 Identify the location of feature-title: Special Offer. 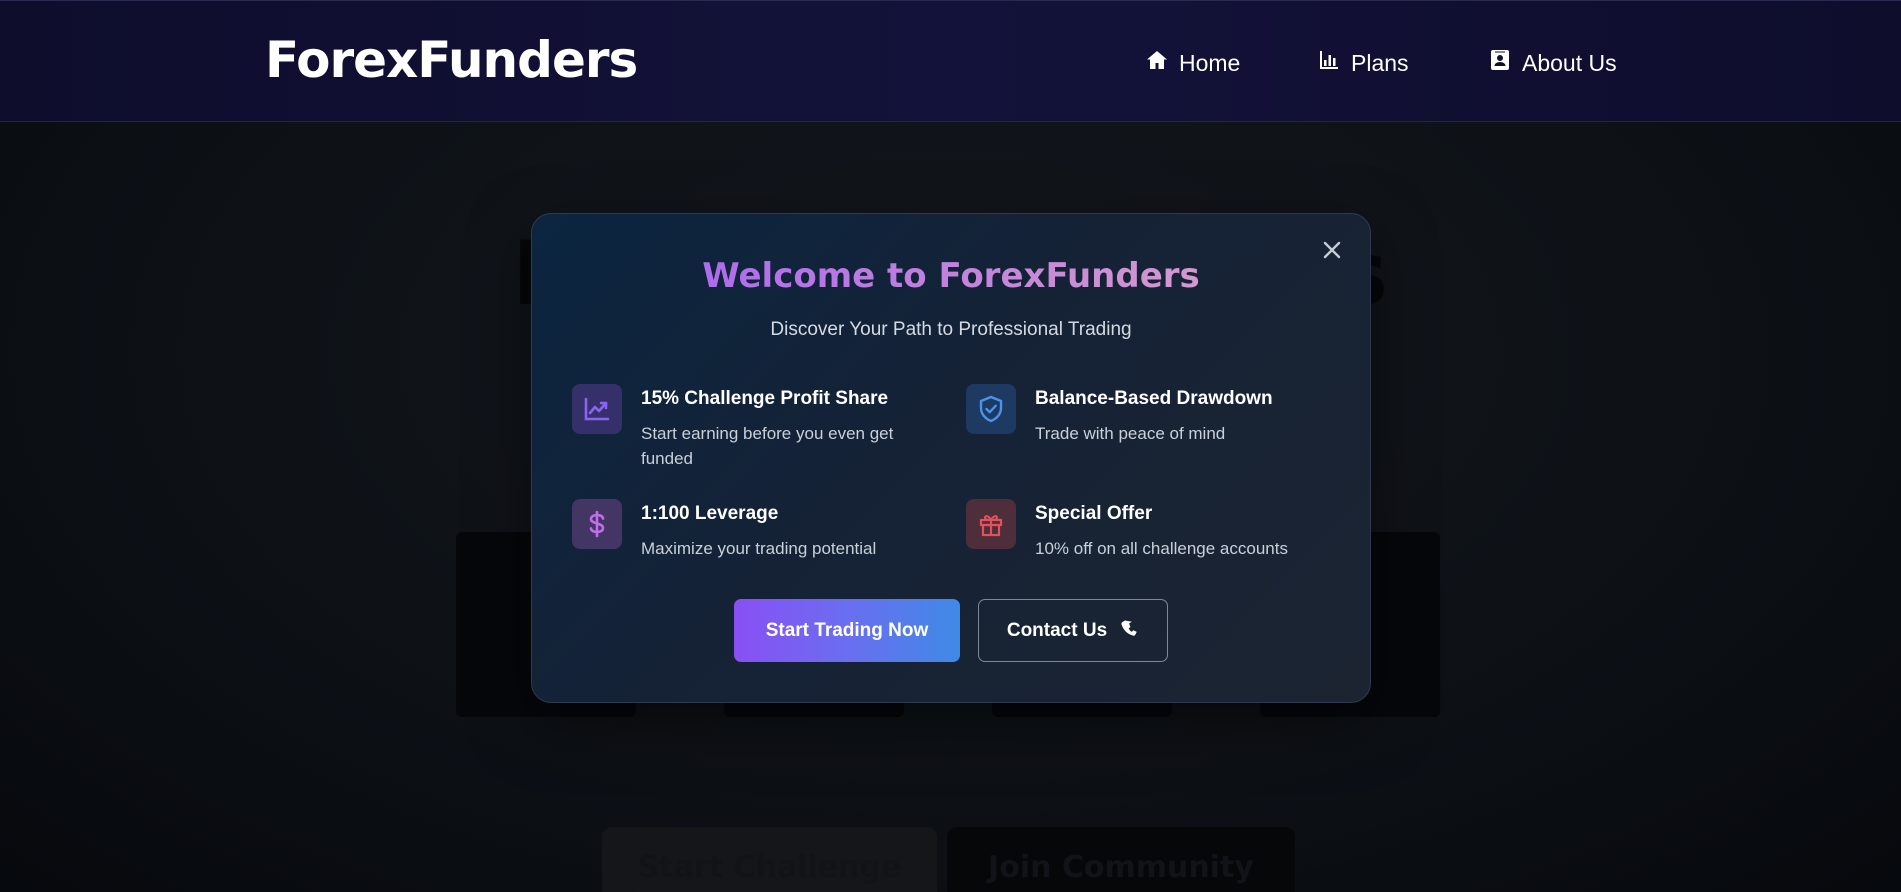
(1094, 513).